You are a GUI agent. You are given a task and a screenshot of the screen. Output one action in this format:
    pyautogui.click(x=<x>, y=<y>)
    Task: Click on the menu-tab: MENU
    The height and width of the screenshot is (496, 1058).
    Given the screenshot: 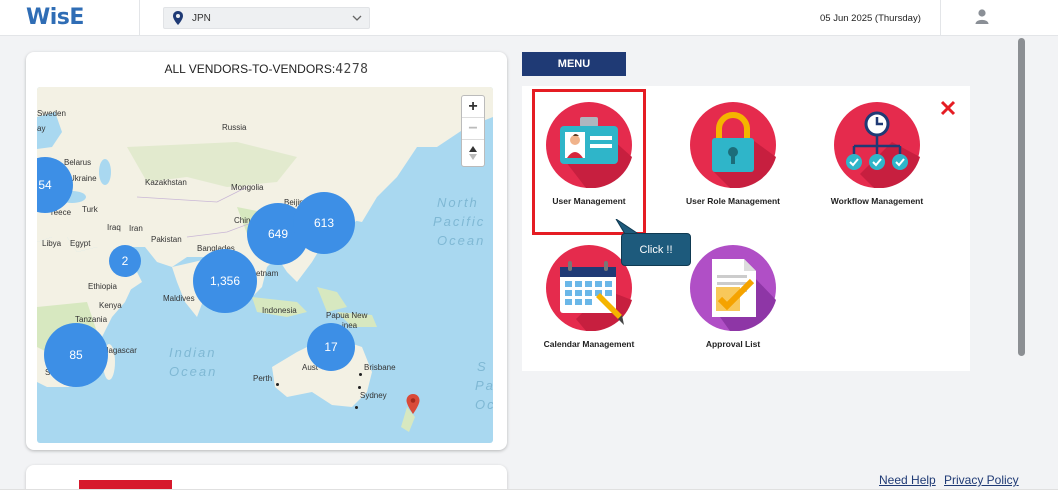 What is the action you would take?
    pyautogui.click(x=574, y=64)
    